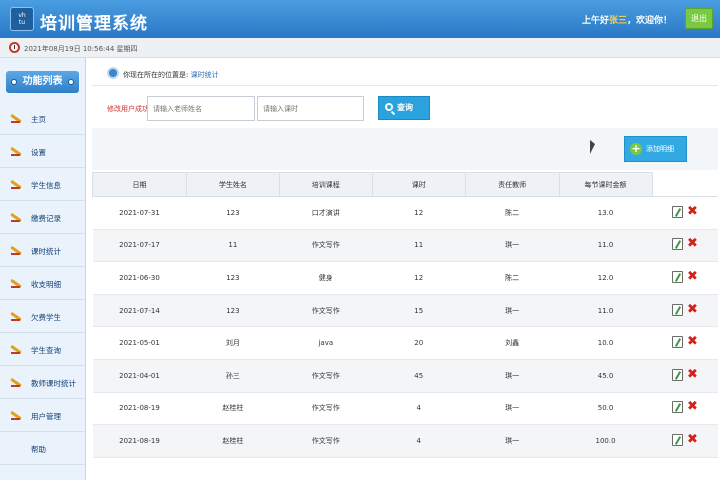  I want to click on username: 张三, so click(617, 21).